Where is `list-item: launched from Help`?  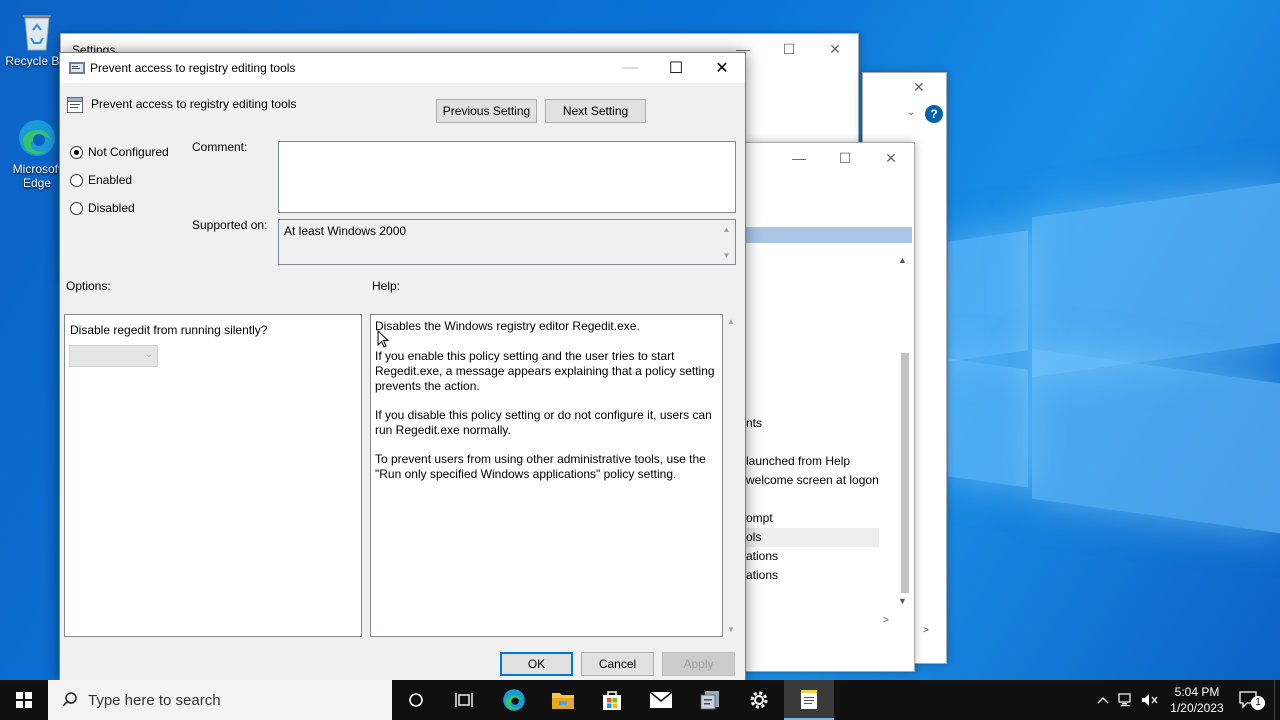 list-item: launched from Help is located at coordinates (812, 461).